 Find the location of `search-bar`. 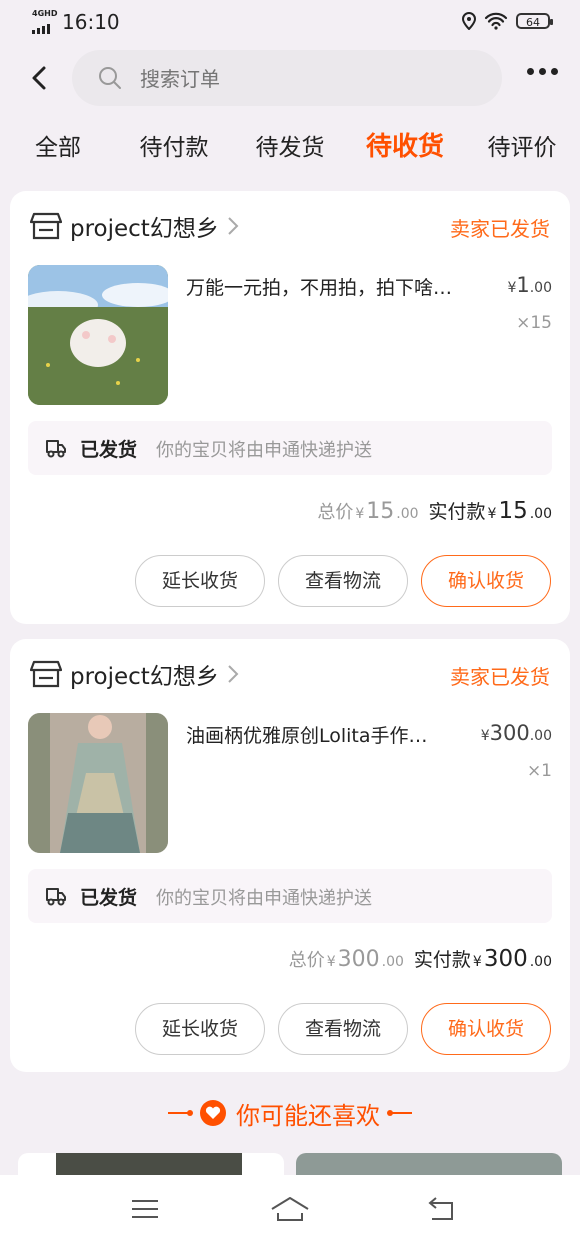

search-bar is located at coordinates (287, 79).